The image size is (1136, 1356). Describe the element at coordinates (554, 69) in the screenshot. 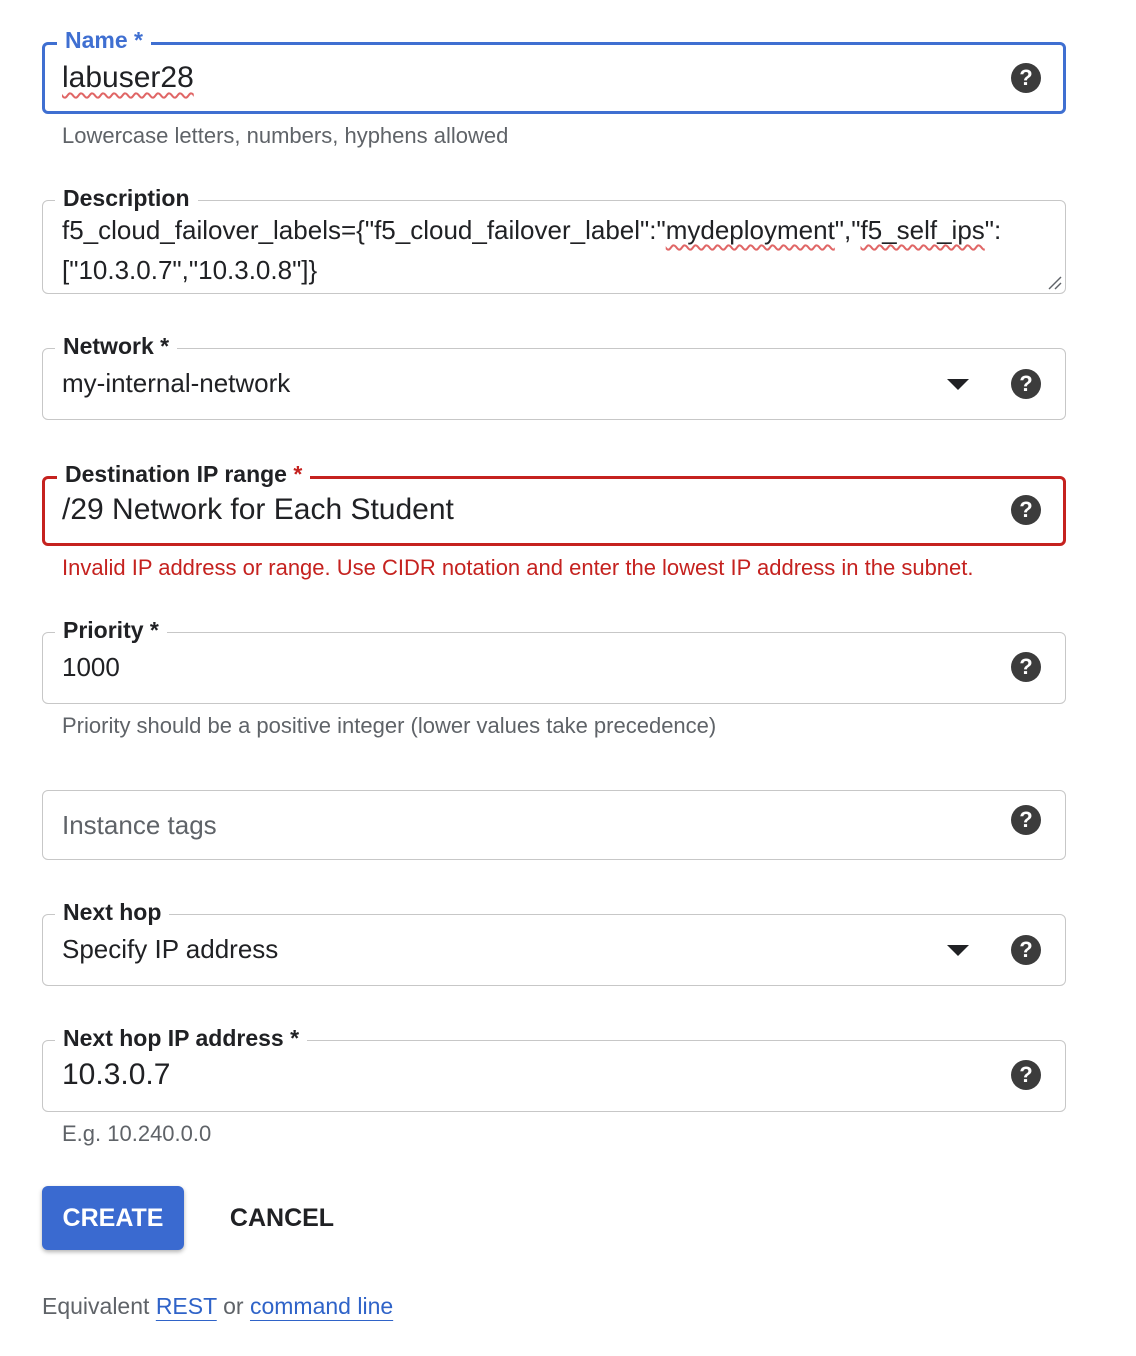

I see `name-field: Name * labuser28 ?` at that location.